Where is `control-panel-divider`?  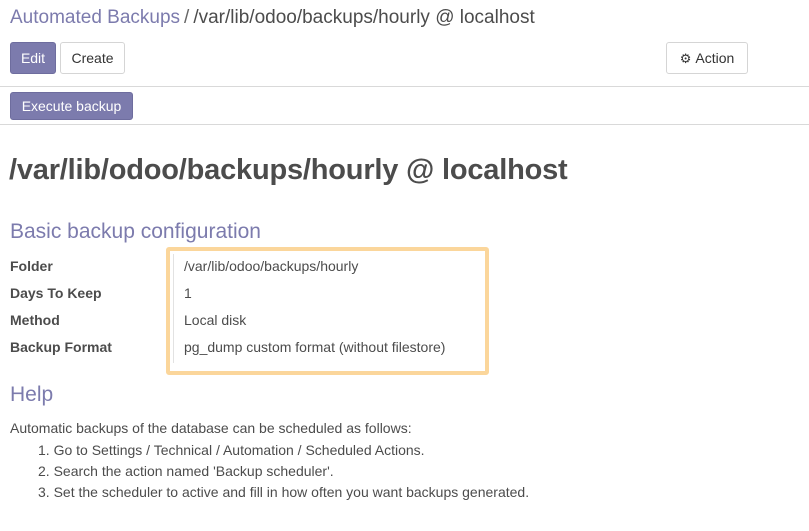
control-panel-divider is located at coordinates (404, 86).